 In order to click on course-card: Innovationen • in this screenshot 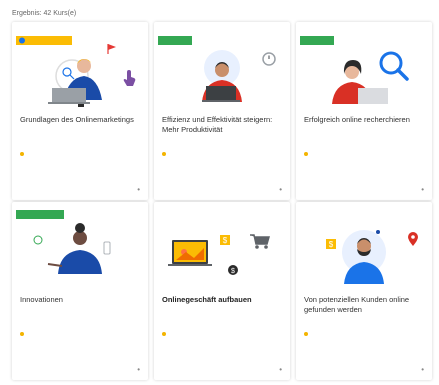, I will do `click(80, 291)`.